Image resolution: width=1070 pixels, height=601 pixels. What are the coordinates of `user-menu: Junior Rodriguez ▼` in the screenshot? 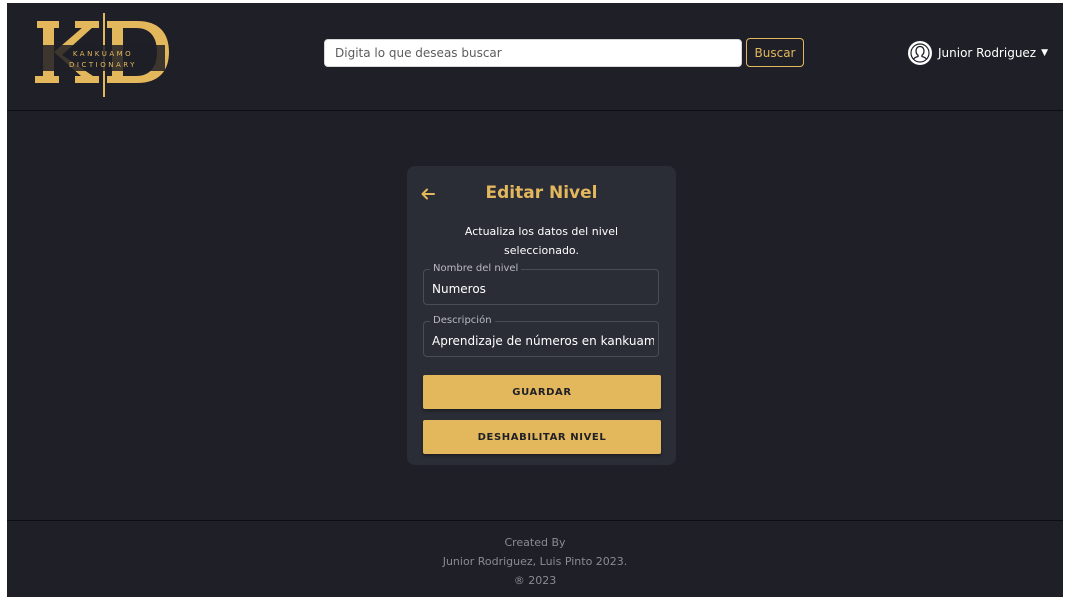 It's located at (978, 53).